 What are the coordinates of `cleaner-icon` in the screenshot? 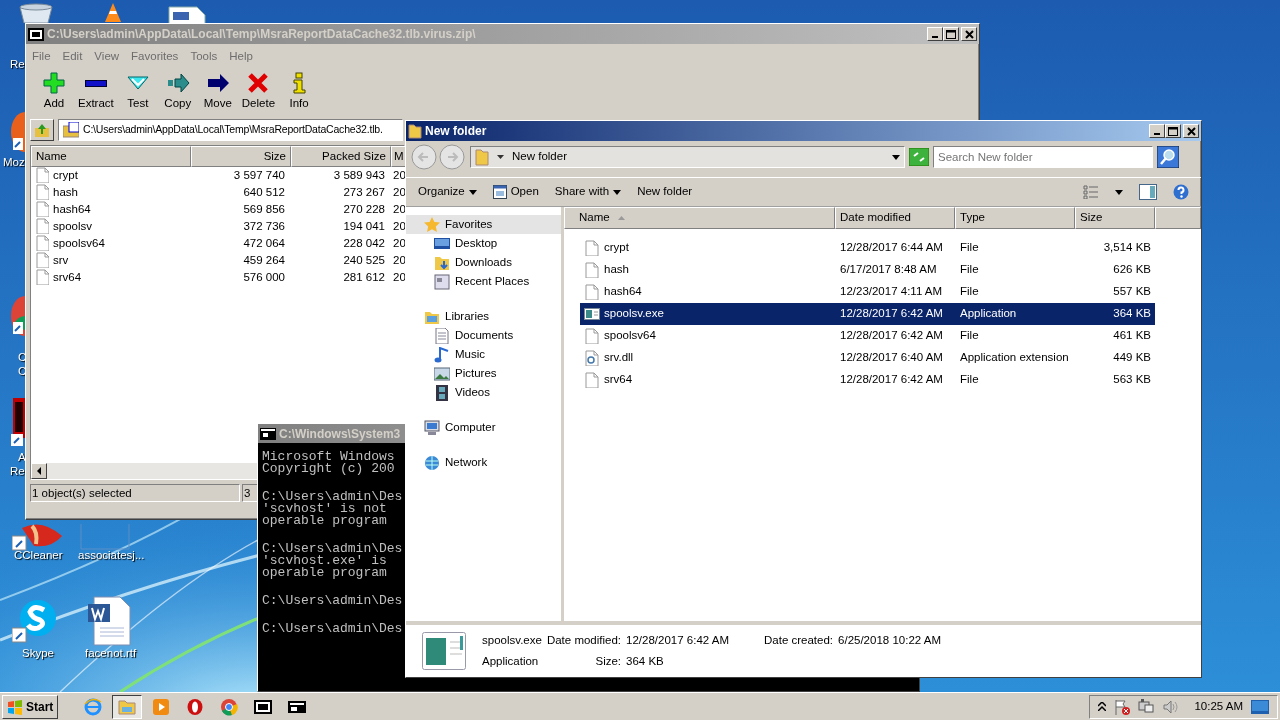 It's located at (38, 537).